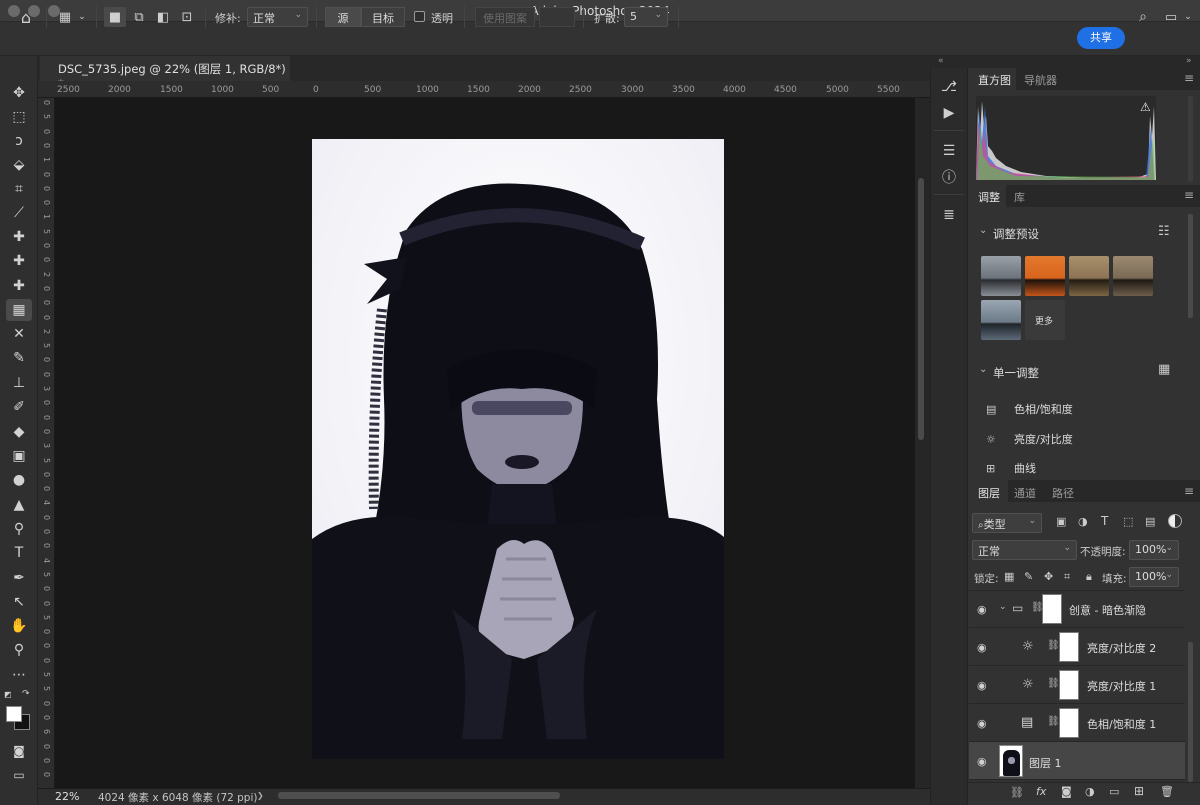 This screenshot has width=1200, height=805. I want to click on eyedropper-tool-icon: ⟋, so click(19, 213).